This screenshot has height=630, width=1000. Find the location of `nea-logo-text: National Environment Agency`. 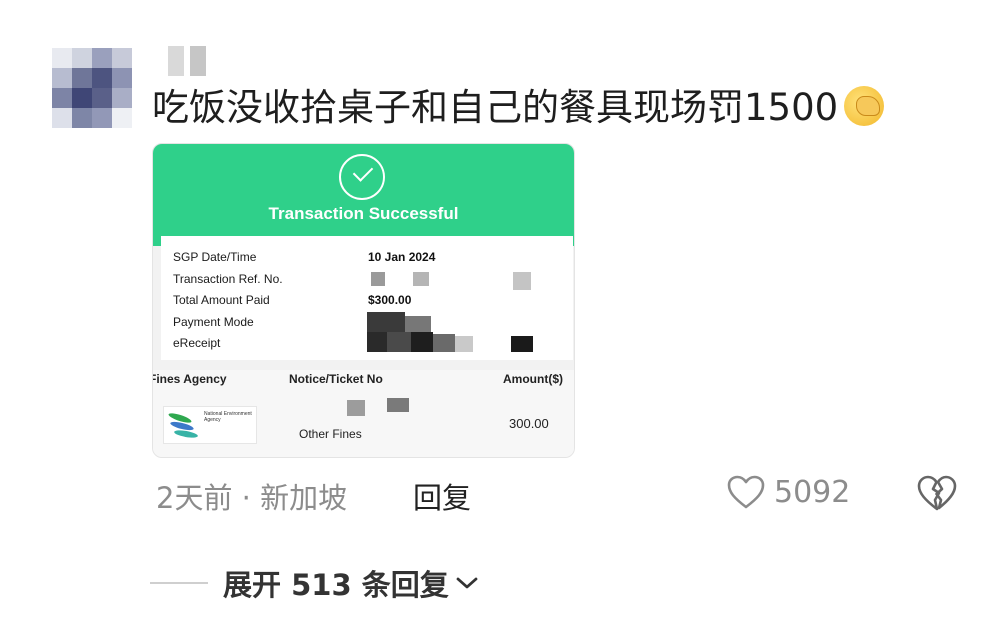

nea-logo-text: National Environment Agency is located at coordinates (228, 417).